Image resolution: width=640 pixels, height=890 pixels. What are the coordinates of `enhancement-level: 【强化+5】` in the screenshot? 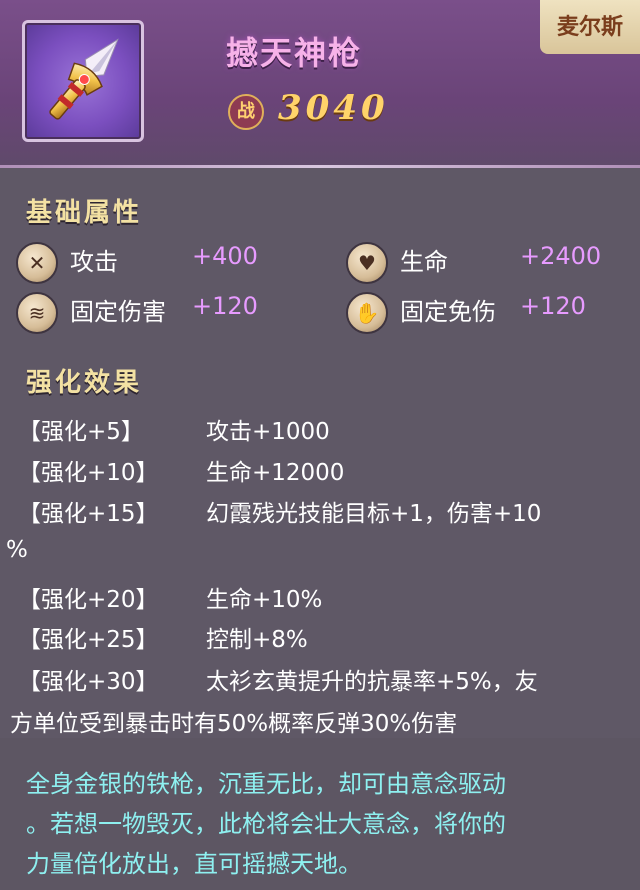 It's located at (81, 432).